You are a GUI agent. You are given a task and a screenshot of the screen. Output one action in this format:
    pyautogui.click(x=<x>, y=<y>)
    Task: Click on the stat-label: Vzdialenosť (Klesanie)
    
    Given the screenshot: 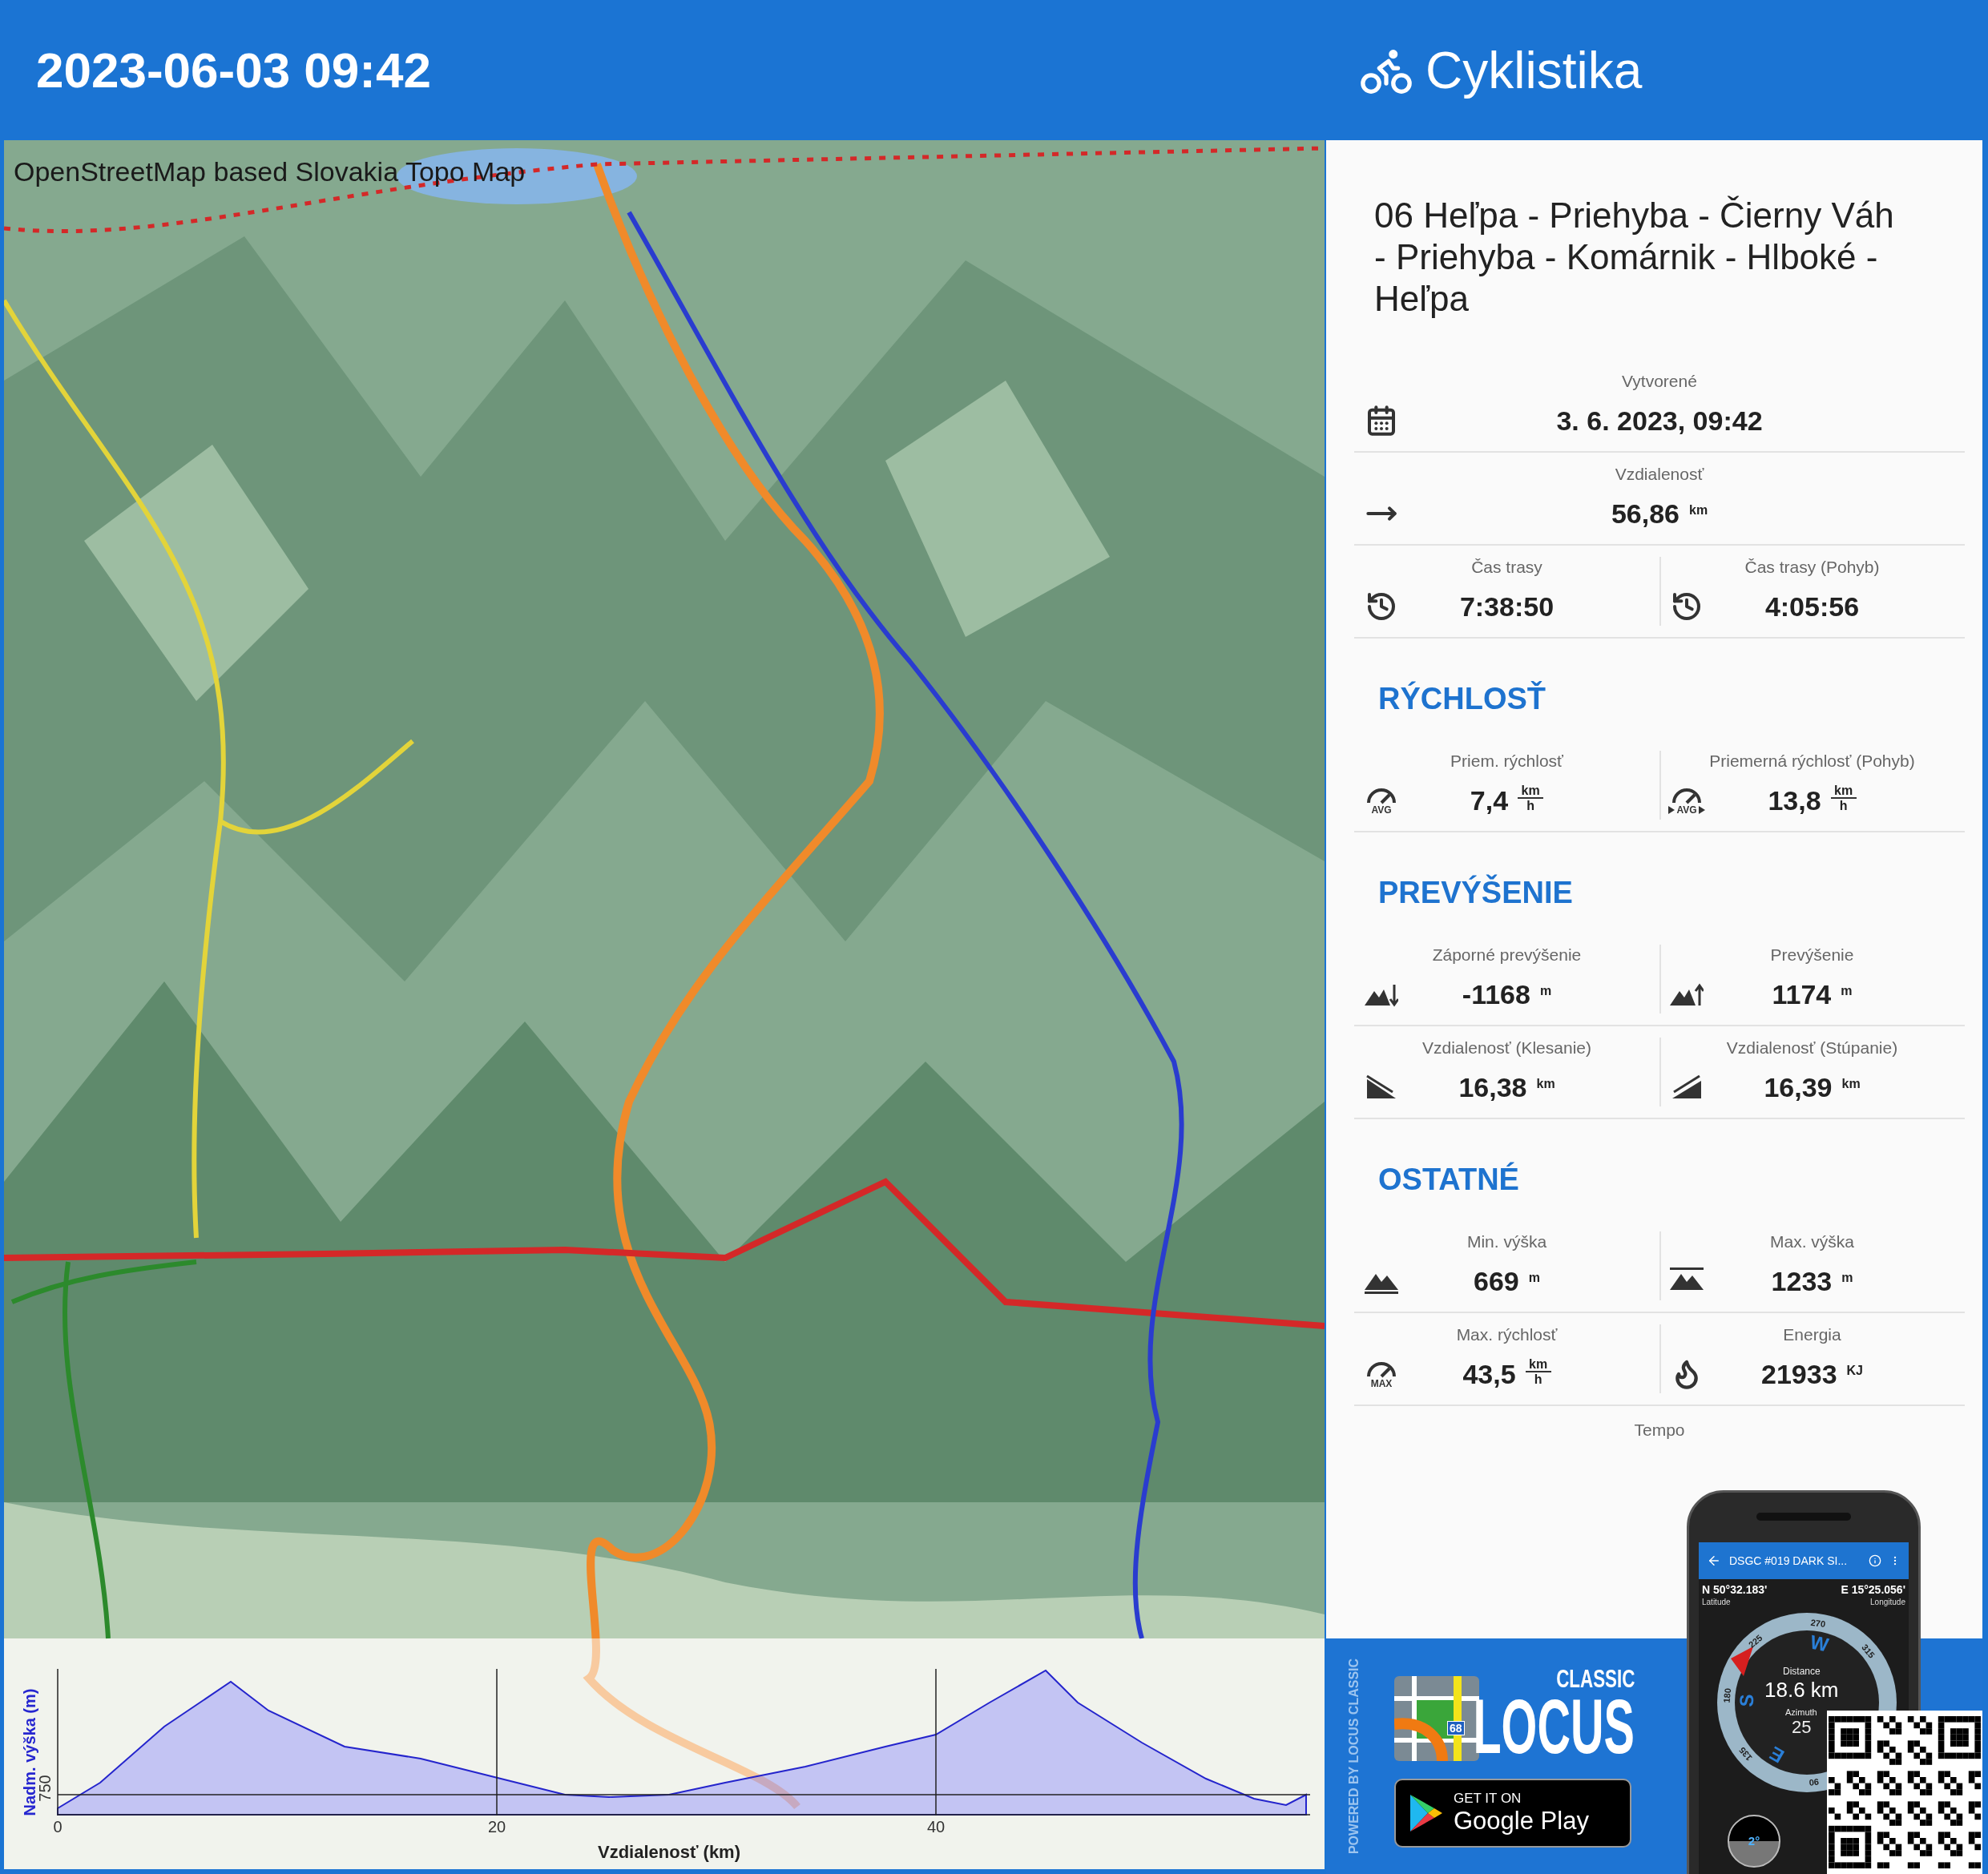 What is the action you would take?
    pyautogui.click(x=1506, y=1048)
    